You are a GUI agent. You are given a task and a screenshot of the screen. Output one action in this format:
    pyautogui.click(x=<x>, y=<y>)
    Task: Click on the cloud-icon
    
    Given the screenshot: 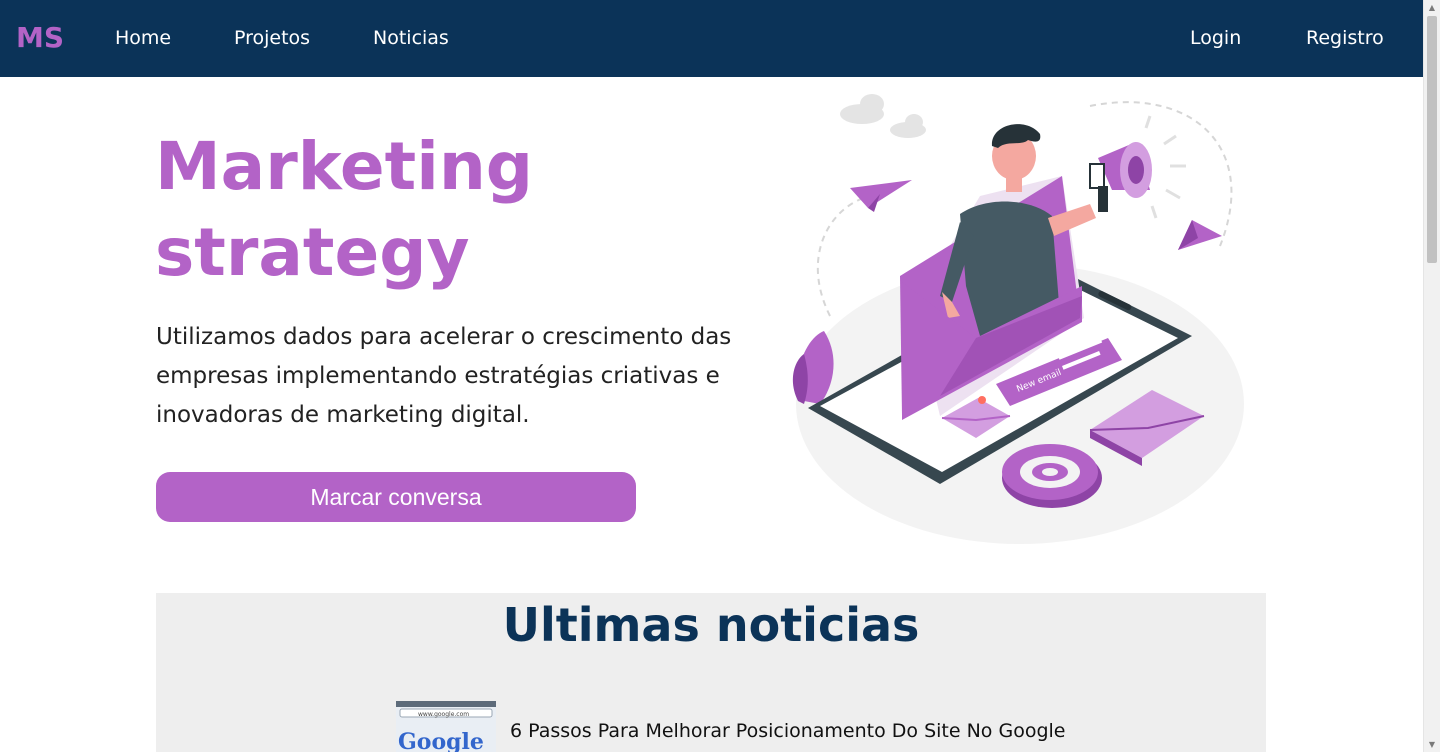 What is the action you would take?
    pyautogui.click(x=883, y=116)
    